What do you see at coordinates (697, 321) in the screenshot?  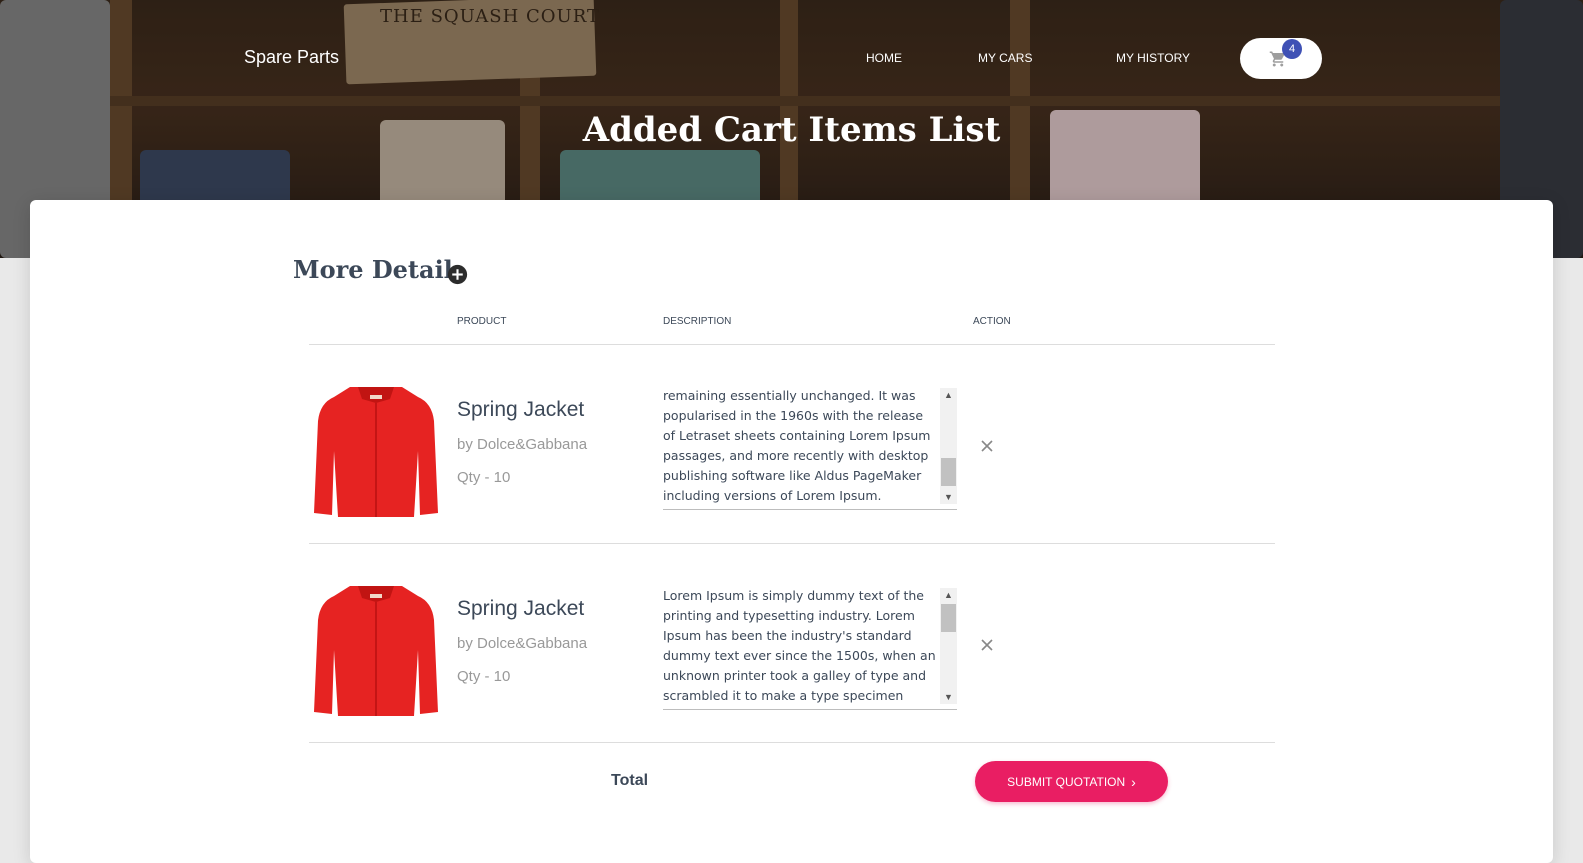 I see `column-header-description: DESCRIPTION` at bounding box center [697, 321].